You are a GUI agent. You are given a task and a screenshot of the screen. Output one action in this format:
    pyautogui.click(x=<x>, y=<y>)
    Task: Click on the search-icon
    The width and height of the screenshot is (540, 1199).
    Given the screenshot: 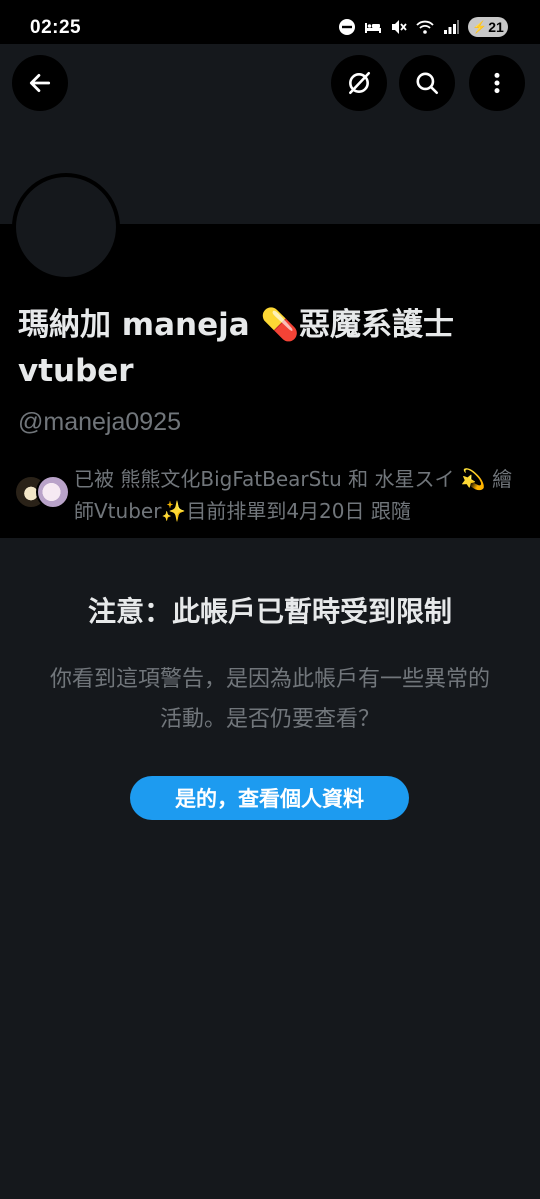 What is the action you would take?
    pyautogui.click(x=427, y=83)
    